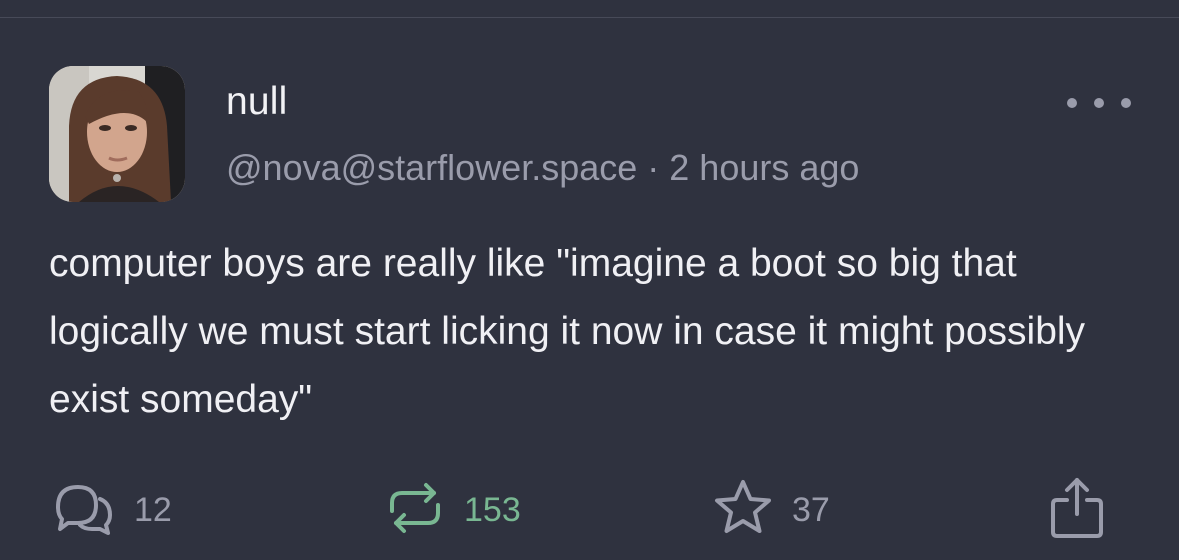 This screenshot has height=560, width=1179. Describe the element at coordinates (431, 167) in the screenshot. I see `author-handle: @nova@starflower.space` at that location.